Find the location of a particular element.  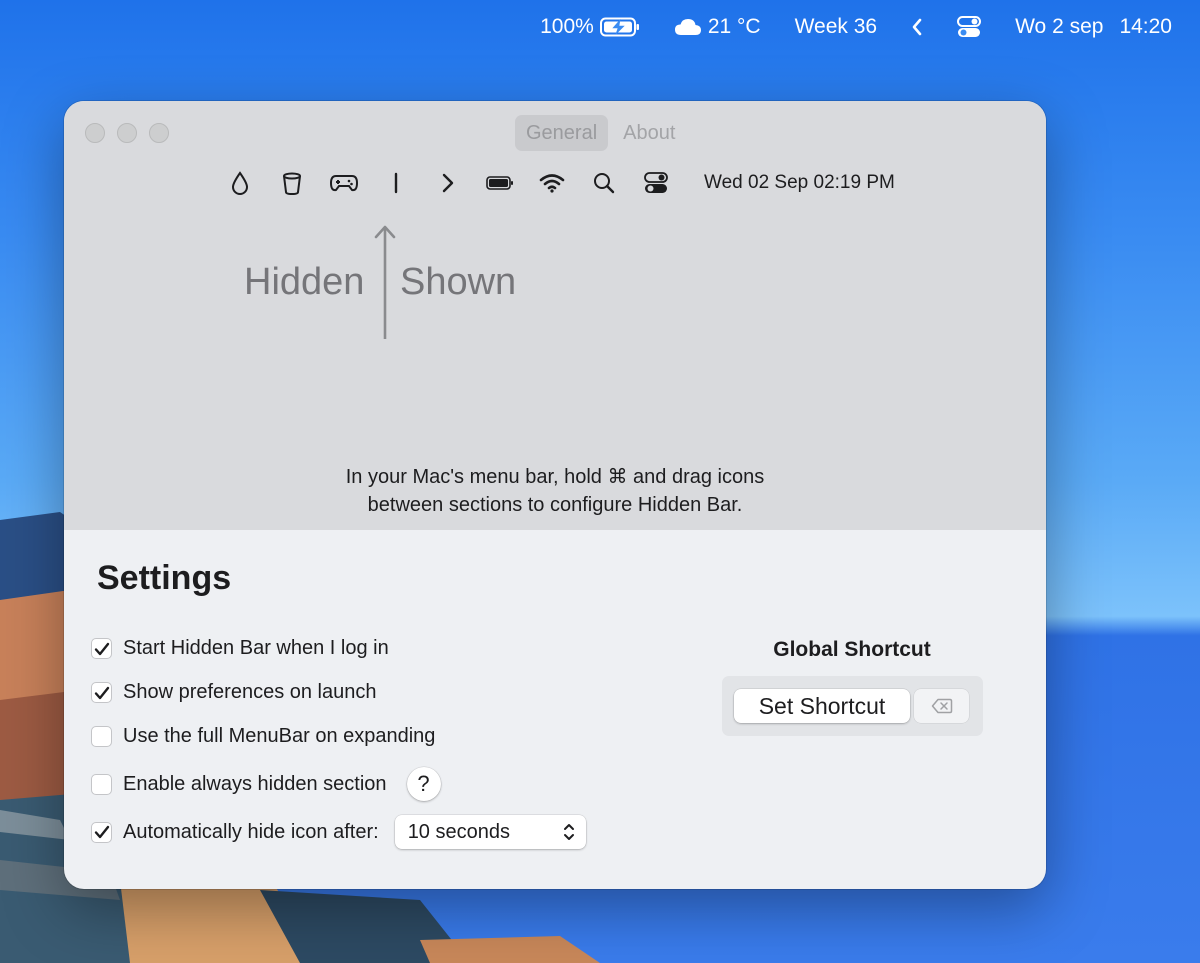

hide-delay-select: 10 seconds is located at coordinates (490, 832).